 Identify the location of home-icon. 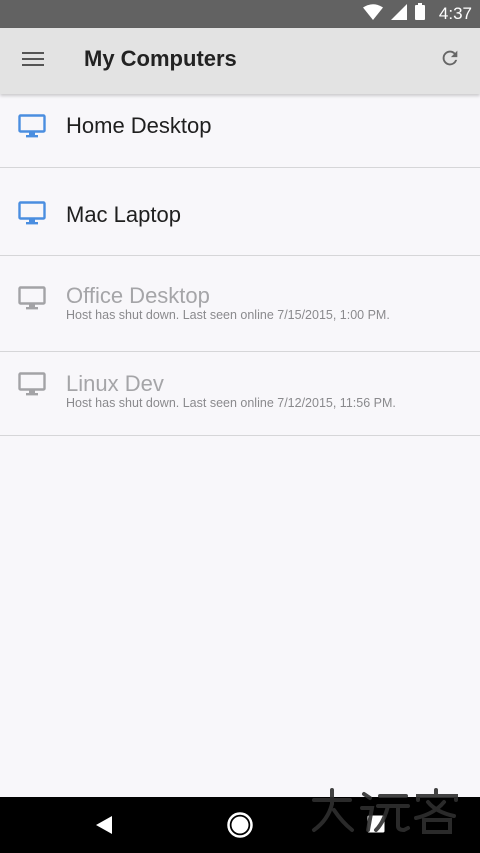
(240, 827).